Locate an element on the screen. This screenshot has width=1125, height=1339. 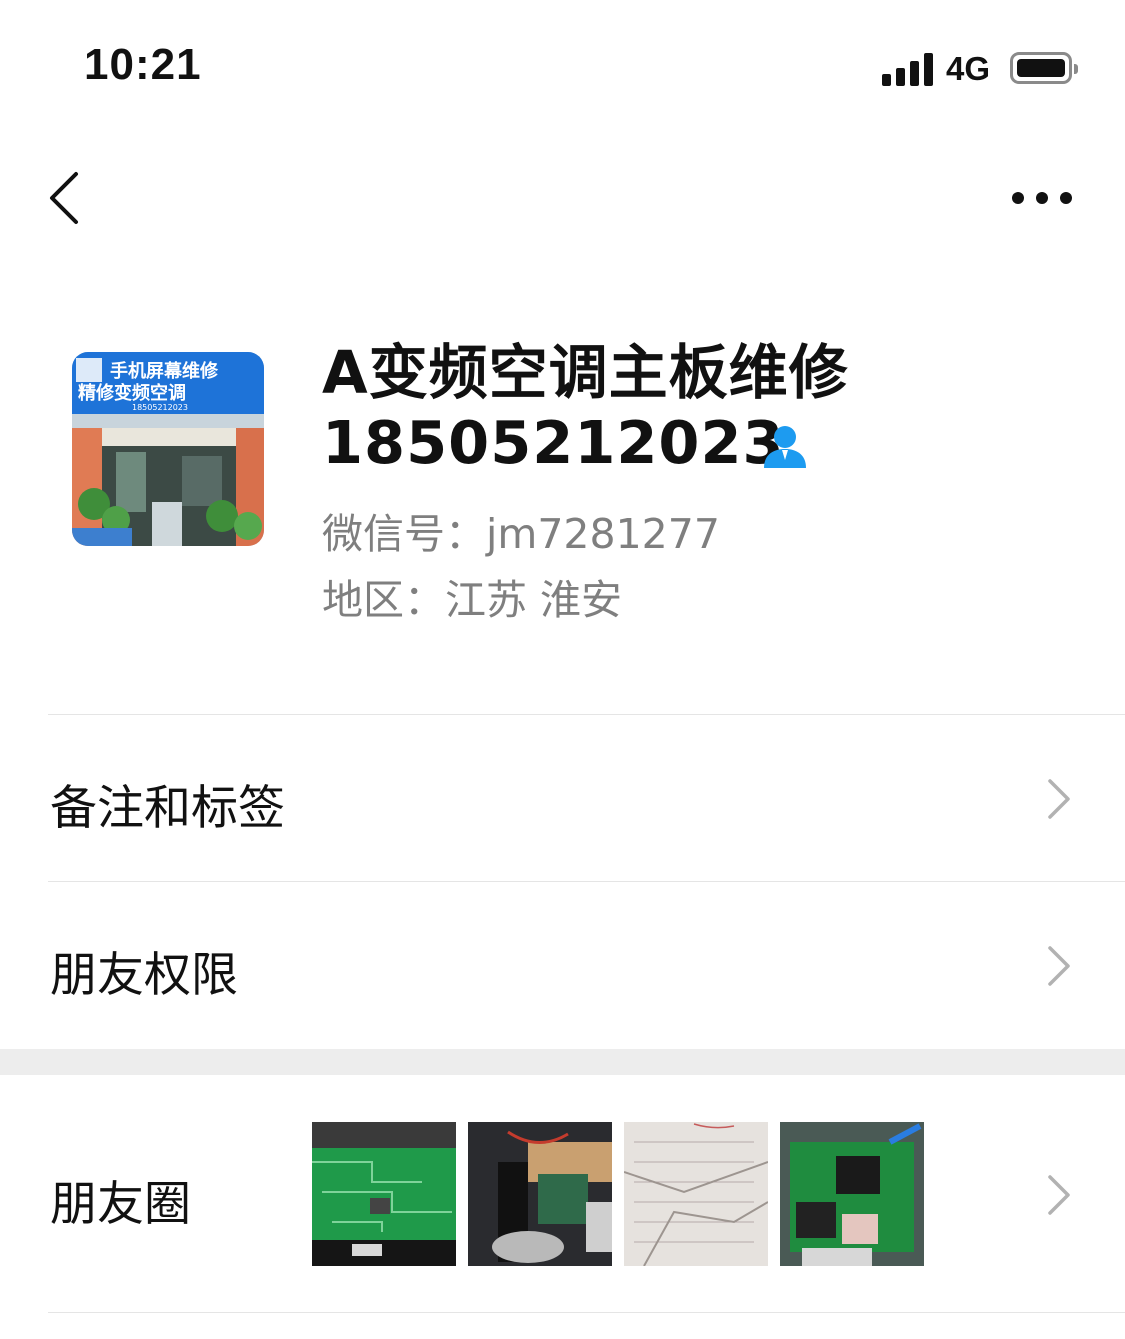
wechat-id: 微信号：jm7281277 is located at coordinates (521, 534).